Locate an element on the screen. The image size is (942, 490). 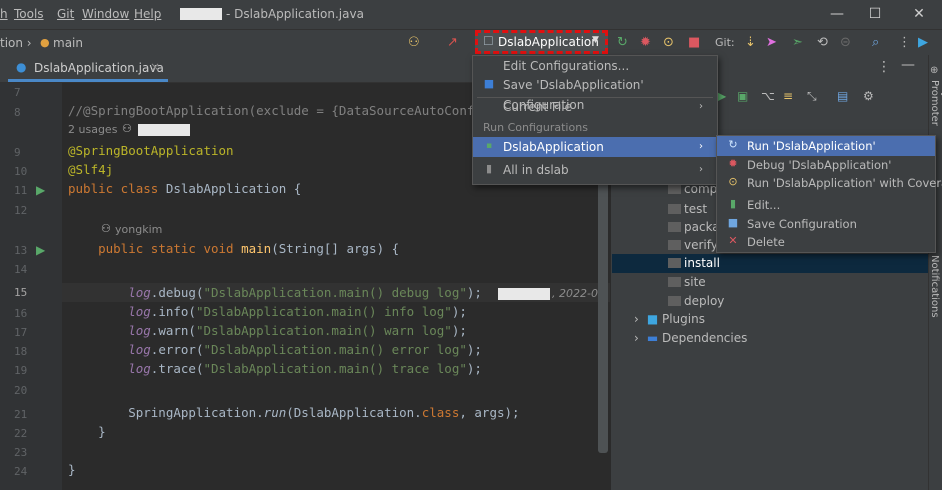
run-main-gutter-icon: ▶ is located at coordinates (40, 250).